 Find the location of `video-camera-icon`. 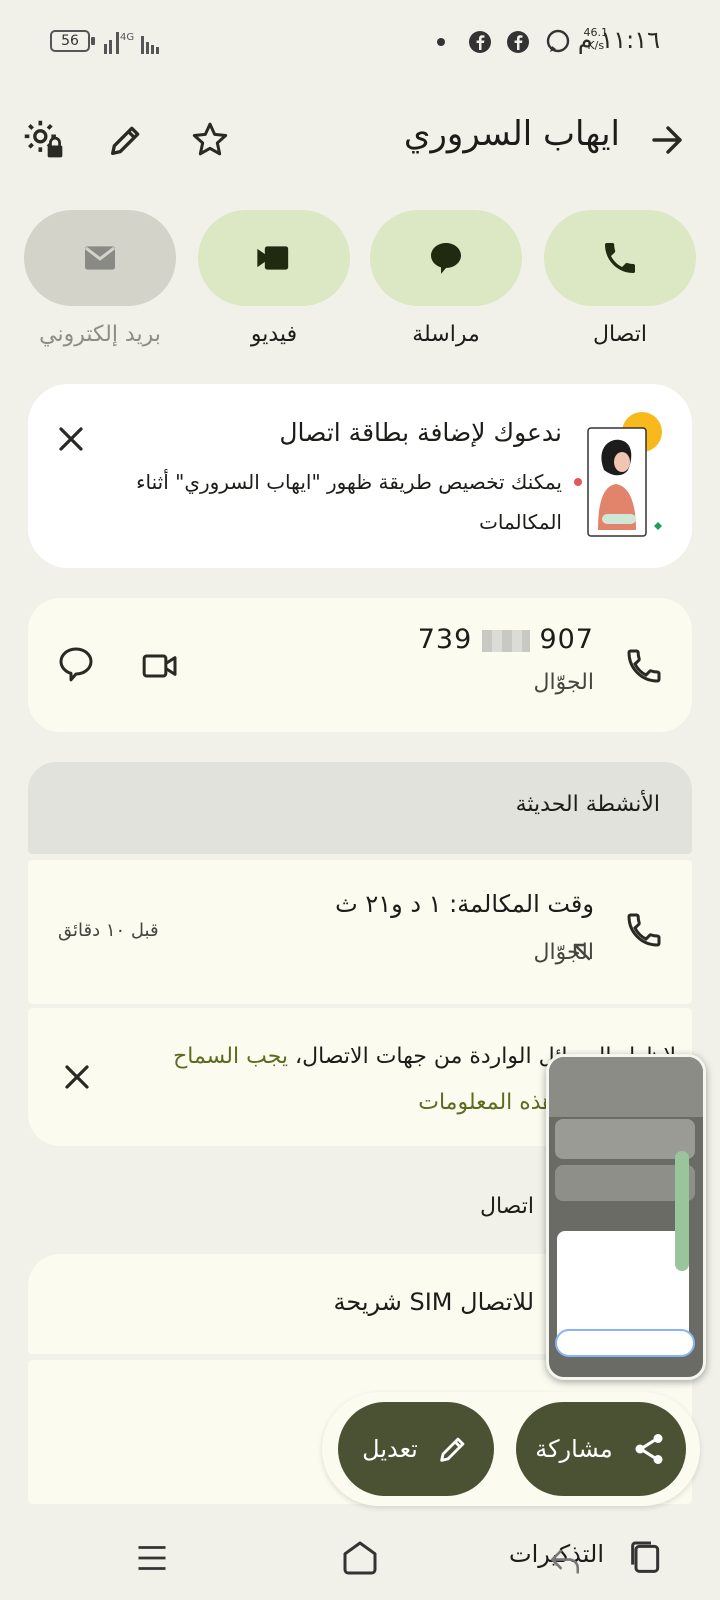

video-camera-icon is located at coordinates (273, 258).